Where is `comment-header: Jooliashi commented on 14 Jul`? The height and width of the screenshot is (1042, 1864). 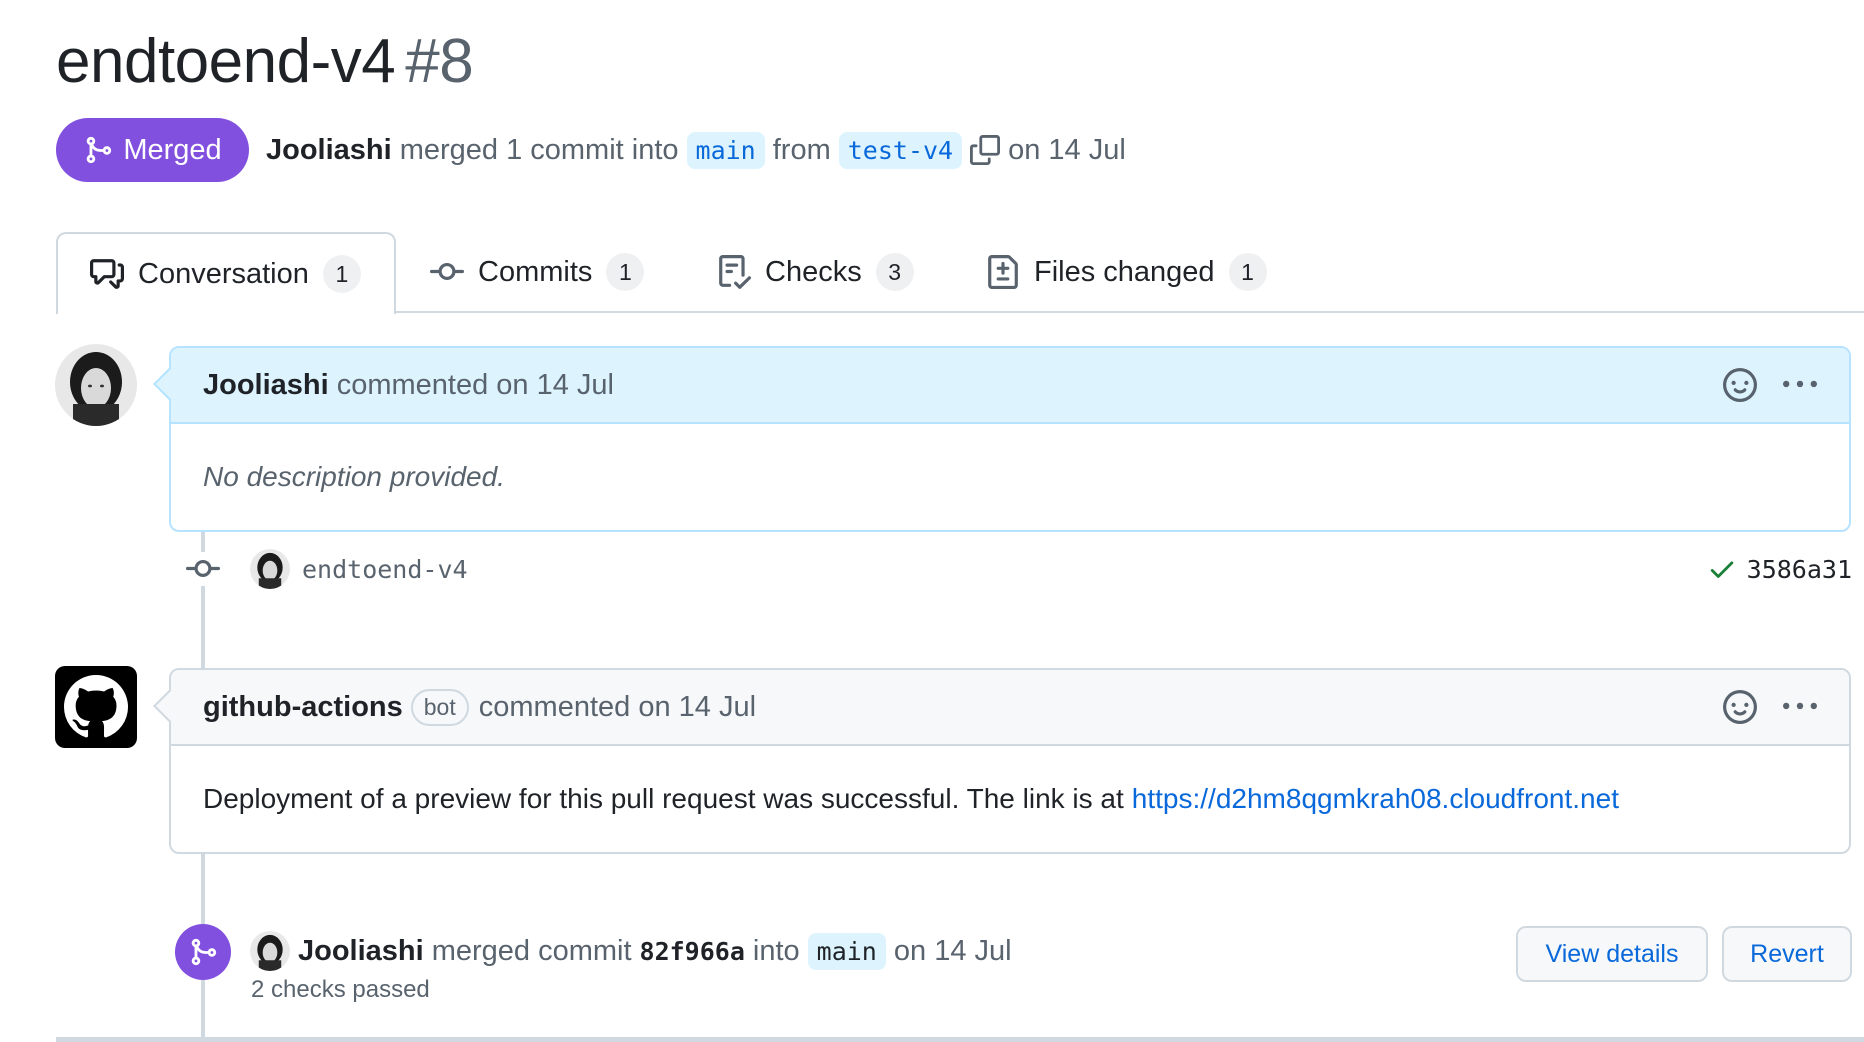
comment-header: Jooliashi commented on 14 Jul is located at coordinates (1010, 386).